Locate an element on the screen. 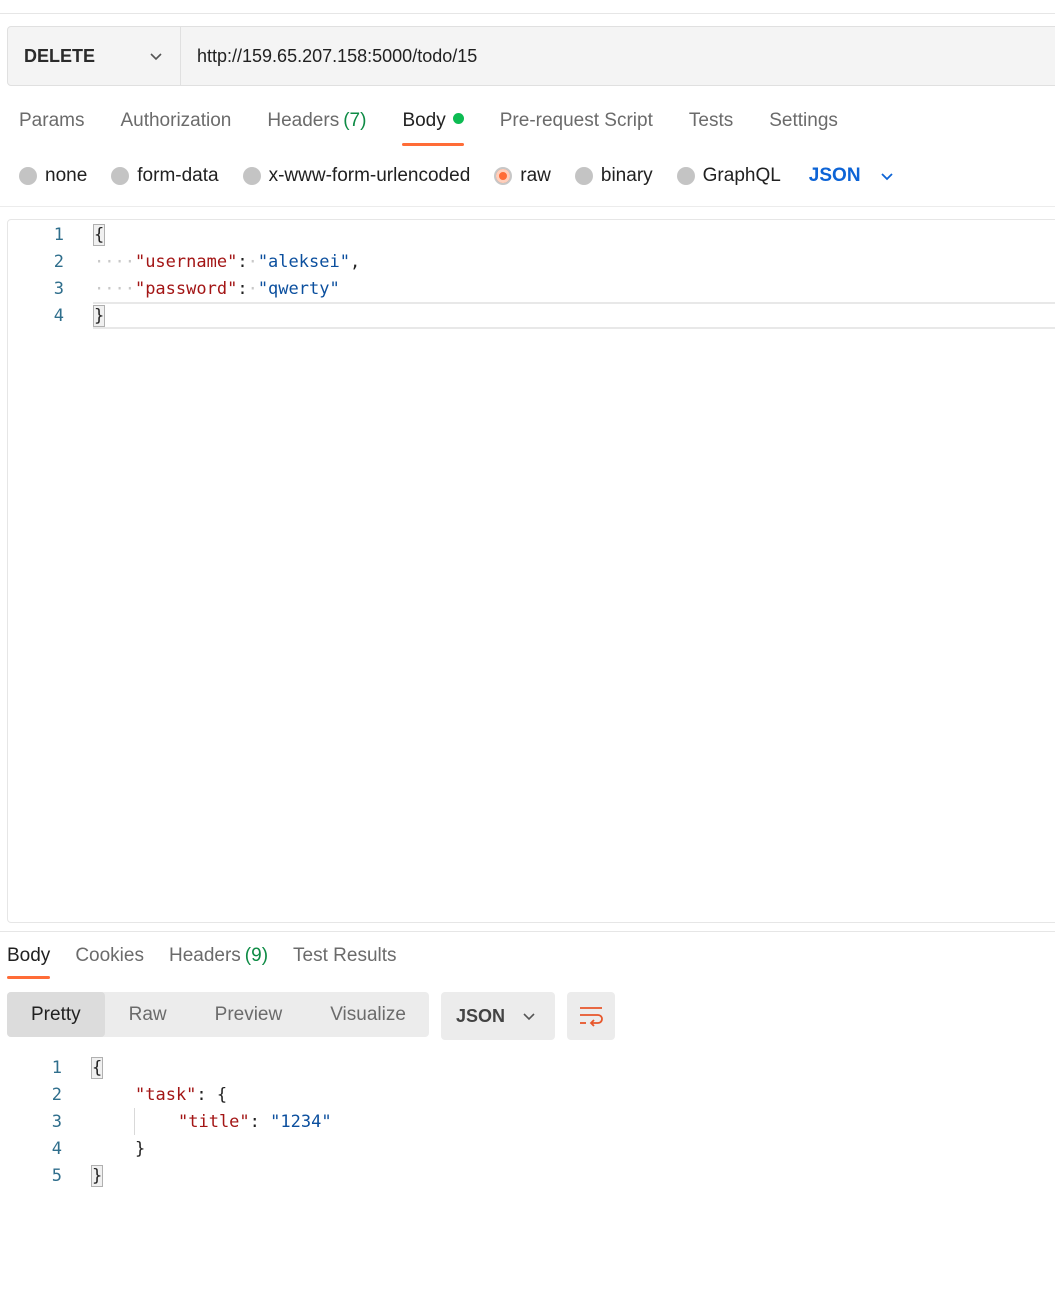 This screenshot has width=1055, height=1298. method-select: DELETE is located at coordinates (94, 56).